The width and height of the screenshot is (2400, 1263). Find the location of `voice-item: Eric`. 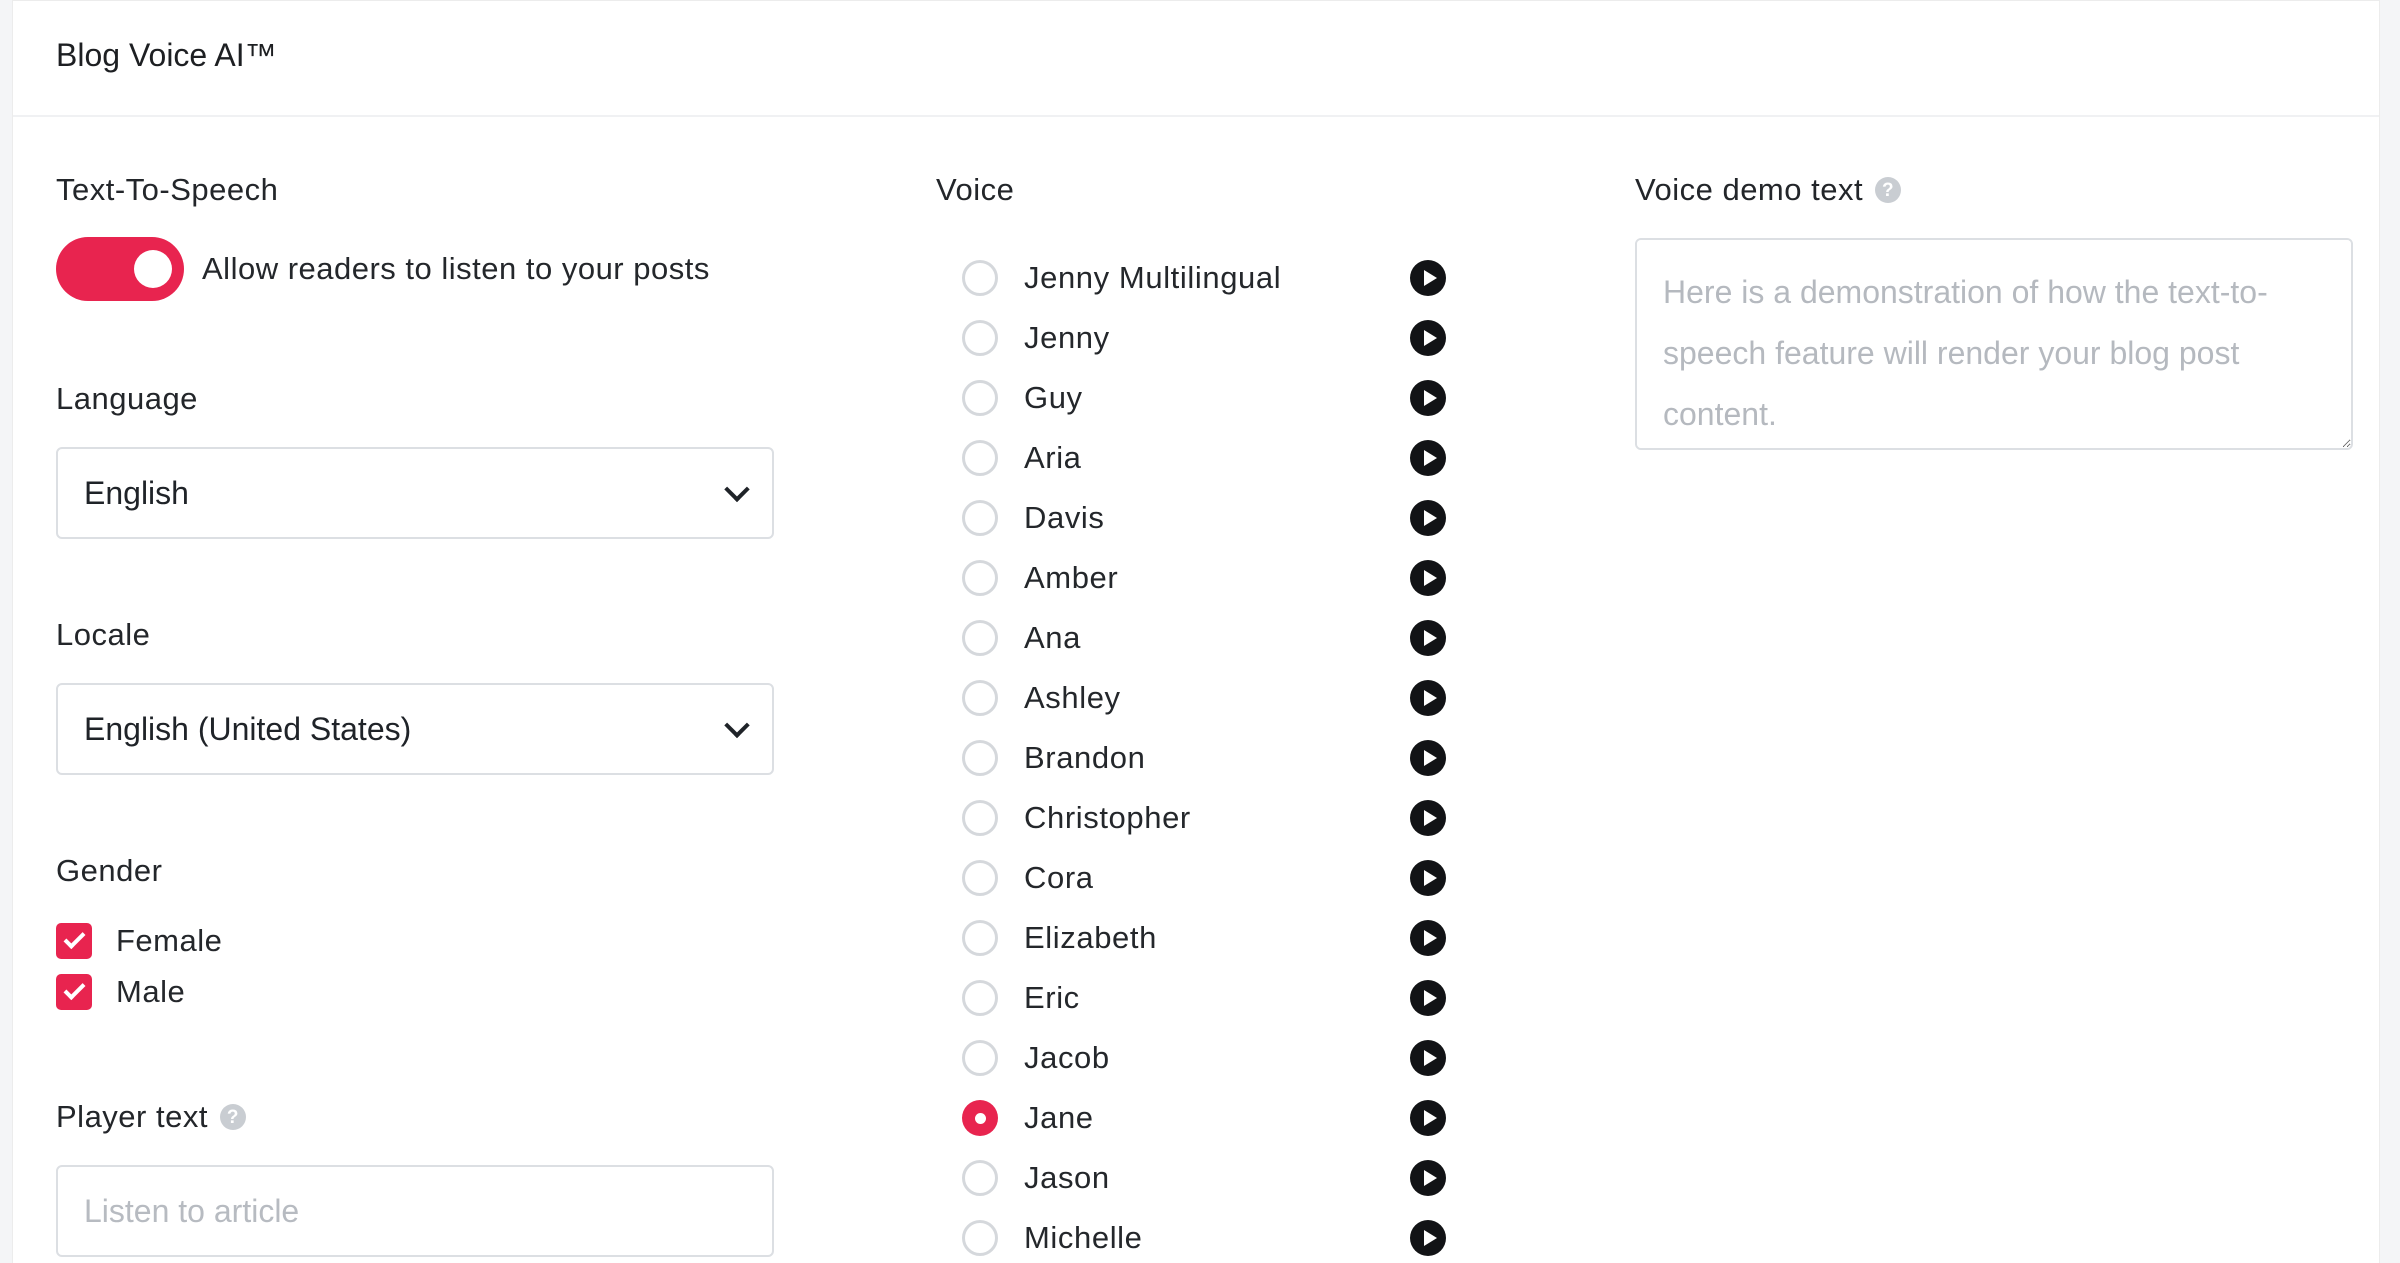

voice-item: Eric is located at coordinates (1196, 998).